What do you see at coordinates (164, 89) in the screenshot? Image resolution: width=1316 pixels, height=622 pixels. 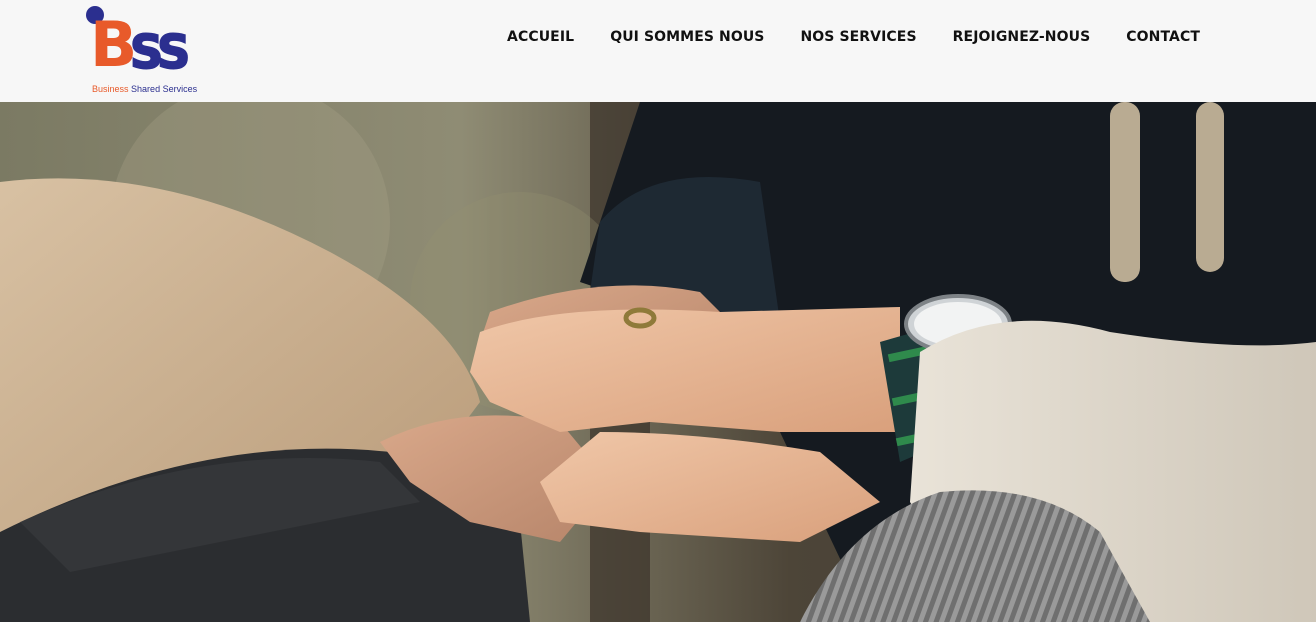 I see `logo-tagline-shared-services: Shared Services` at bounding box center [164, 89].